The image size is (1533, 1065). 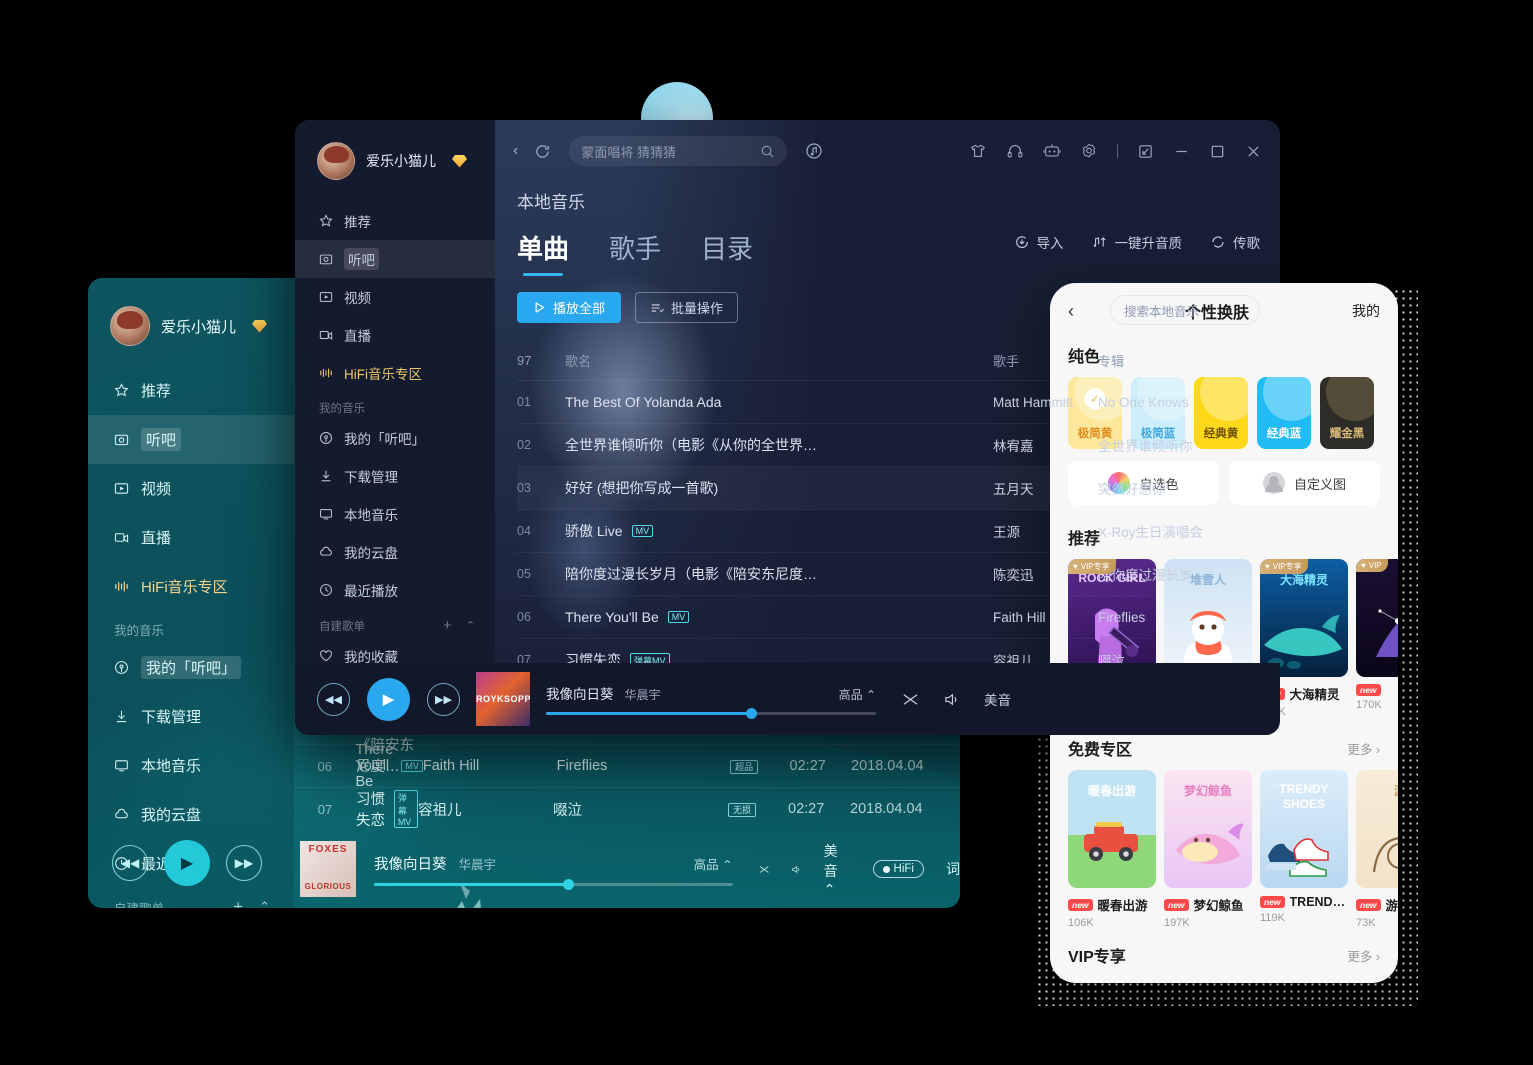 I want to click on radio-icon, so click(x=121, y=667).